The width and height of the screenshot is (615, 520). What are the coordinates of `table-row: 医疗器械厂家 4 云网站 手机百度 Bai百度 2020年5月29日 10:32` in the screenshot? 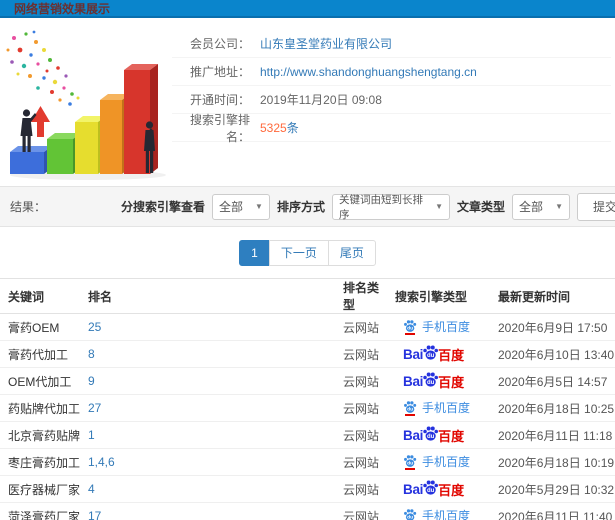 It's located at (307, 489).